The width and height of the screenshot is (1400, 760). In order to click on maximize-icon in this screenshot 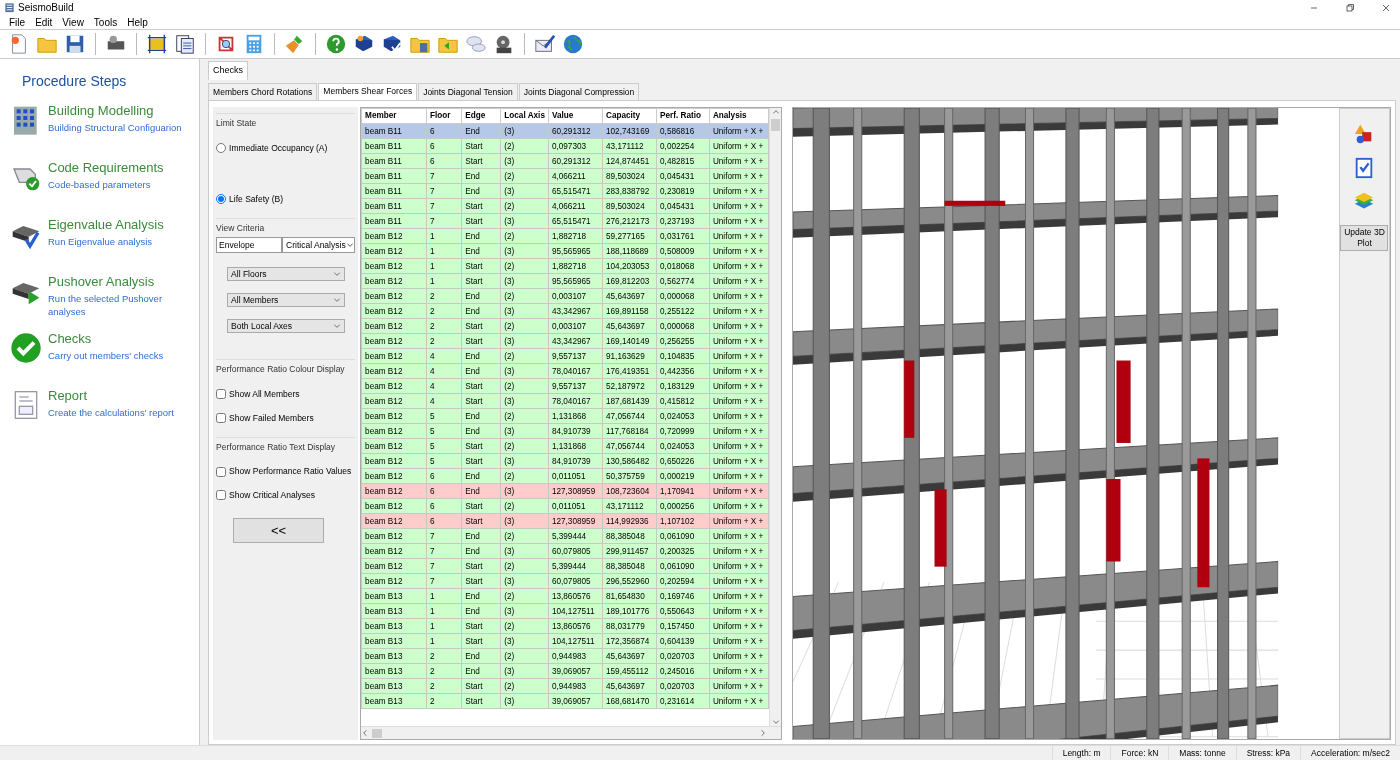, I will do `click(1350, 7)`.